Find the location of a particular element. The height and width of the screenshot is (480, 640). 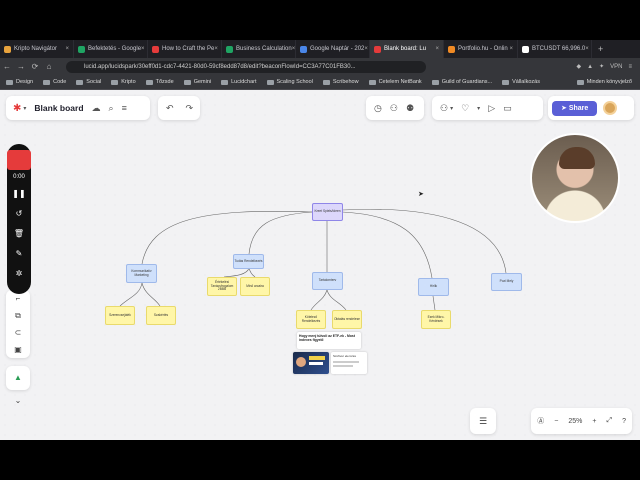

bookmark-item: Scaling School is located at coordinates (289, 82).